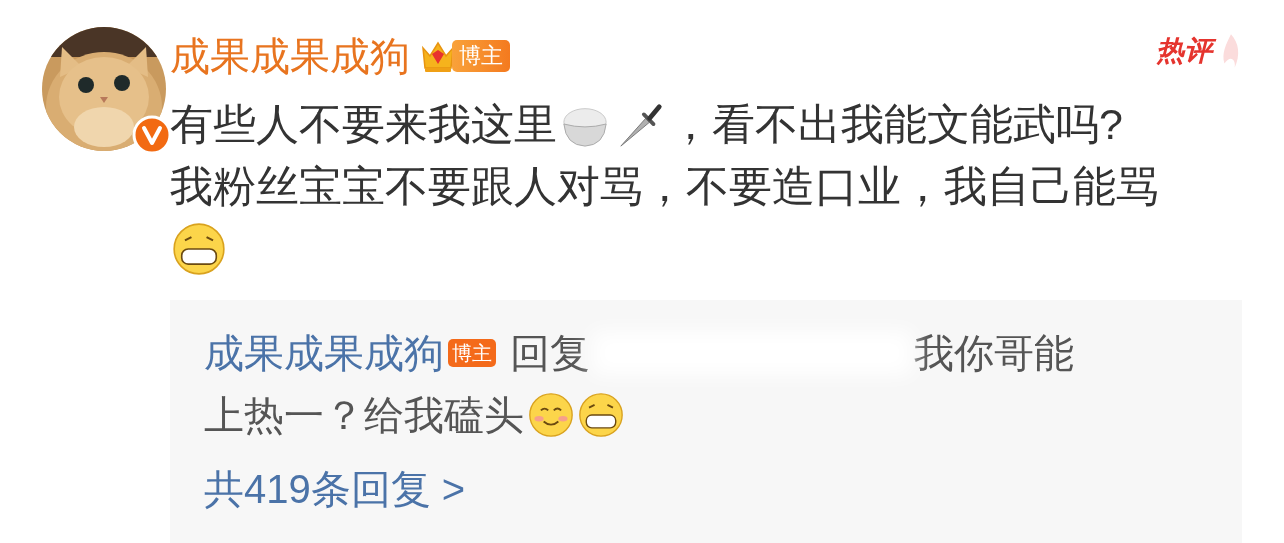  Describe the element at coordinates (896, 124) in the screenshot. I see `comment-text: ，看不出我能文能武吗?` at that location.